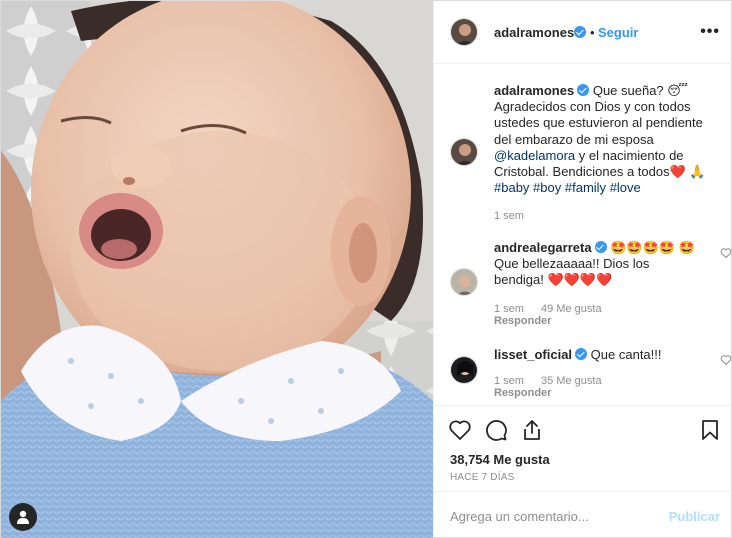 This screenshot has width=732, height=538. I want to click on share-icon, so click(532, 430).